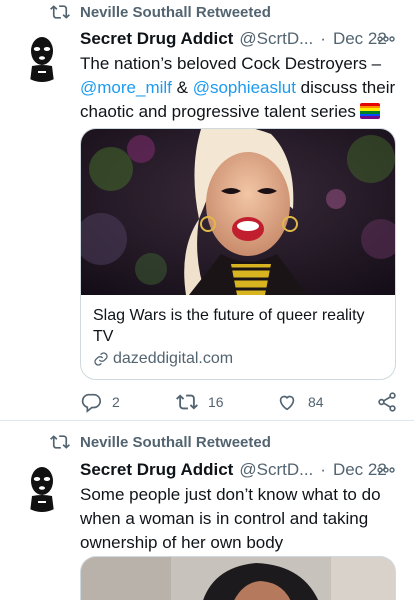 The height and width of the screenshot is (600, 414). What do you see at coordinates (216, 402) in the screenshot?
I see `retweet-count: 16` at bounding box center [216, 402].